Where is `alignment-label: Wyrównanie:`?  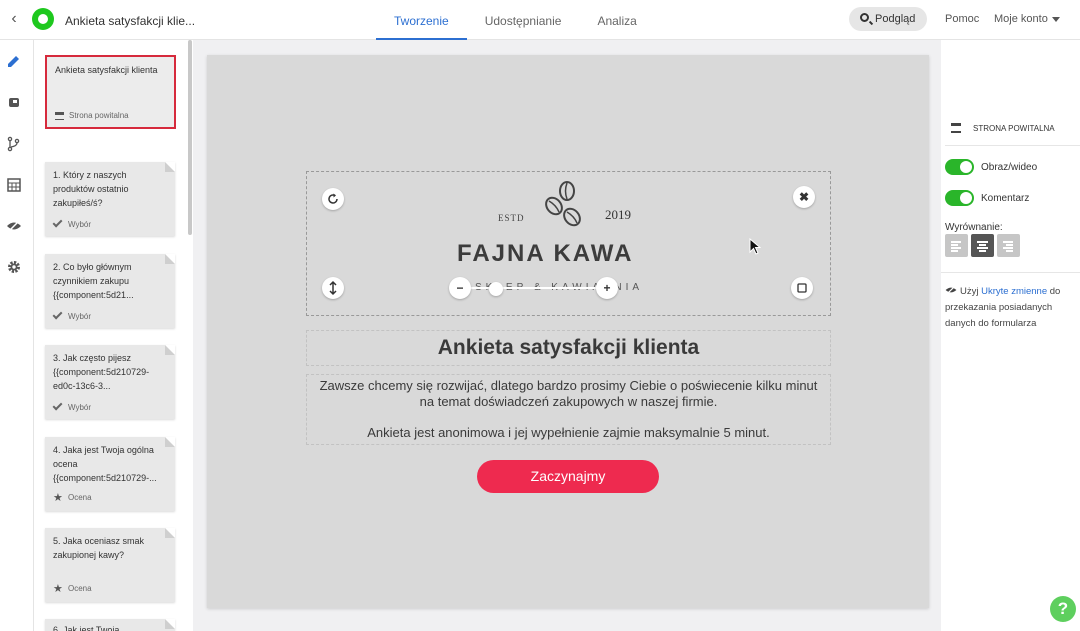 alignment-label: Wyrównanie: is located at coordinates (974, 227).